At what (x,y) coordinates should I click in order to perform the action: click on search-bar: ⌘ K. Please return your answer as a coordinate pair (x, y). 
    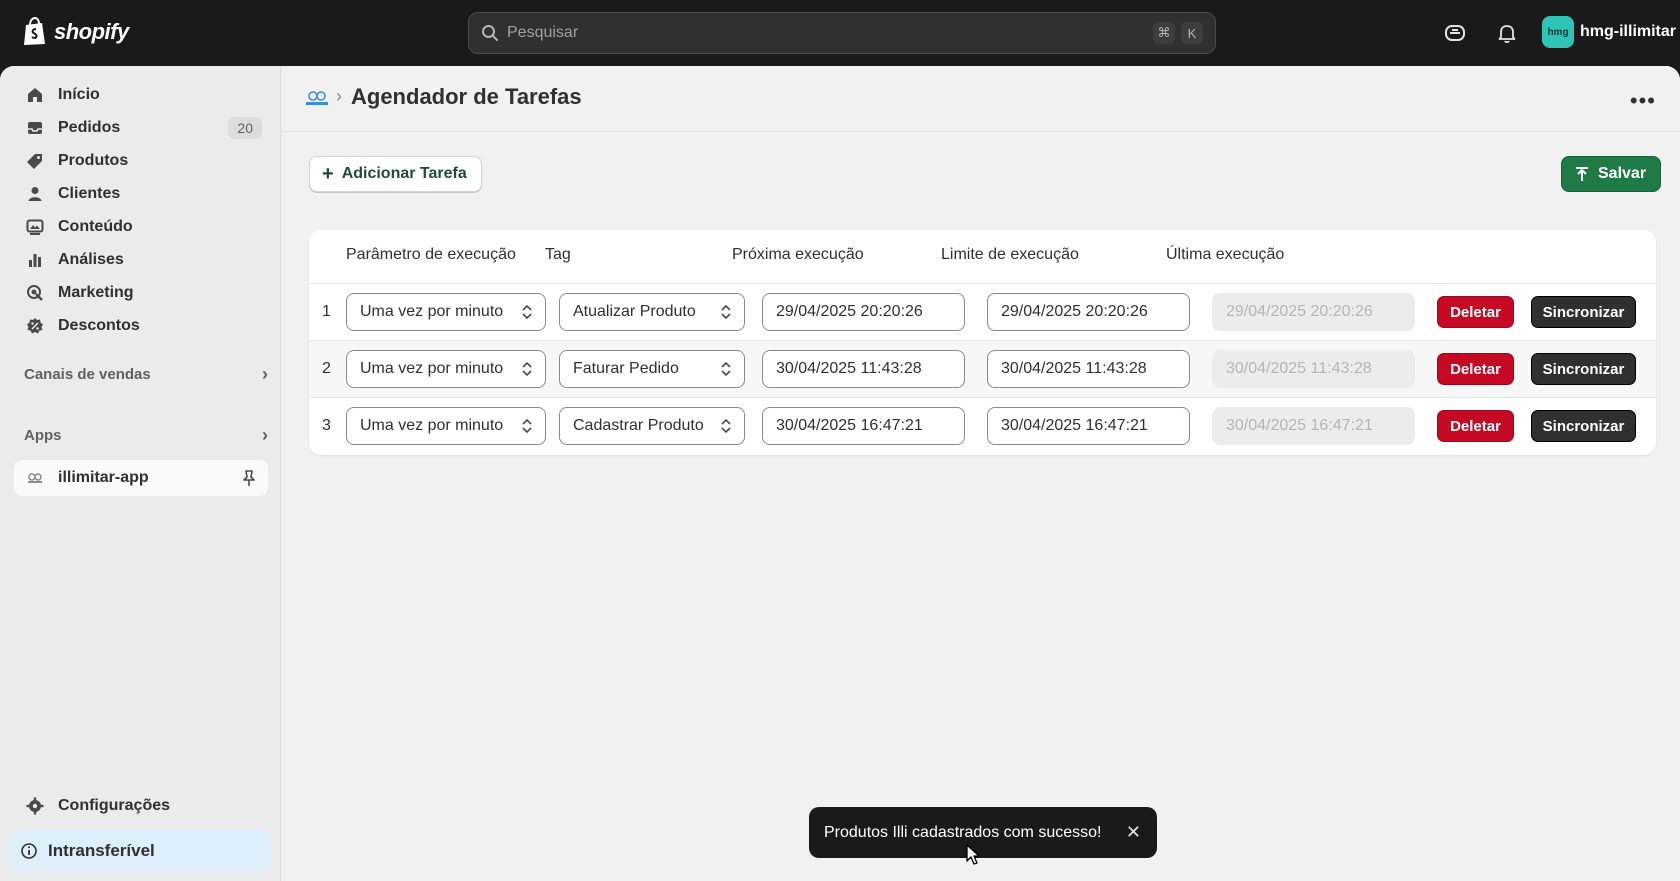
    Looking at the image, I should click on (842, 33).